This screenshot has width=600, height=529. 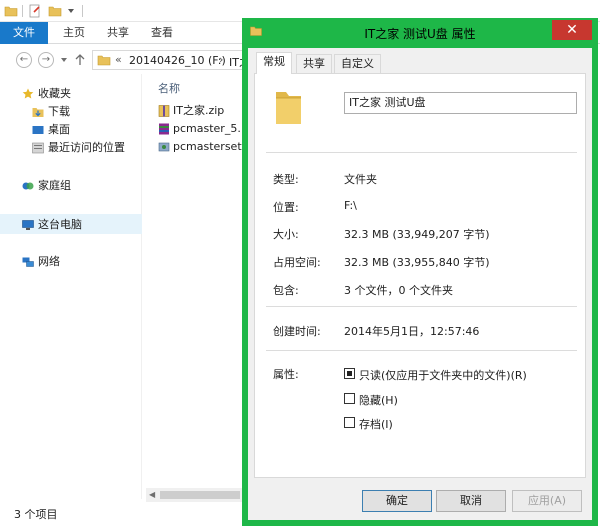 What do you see at coordinates (350, 205) in the screenshot?
I see `location-value: F:\` at bounding box center [350, 205].